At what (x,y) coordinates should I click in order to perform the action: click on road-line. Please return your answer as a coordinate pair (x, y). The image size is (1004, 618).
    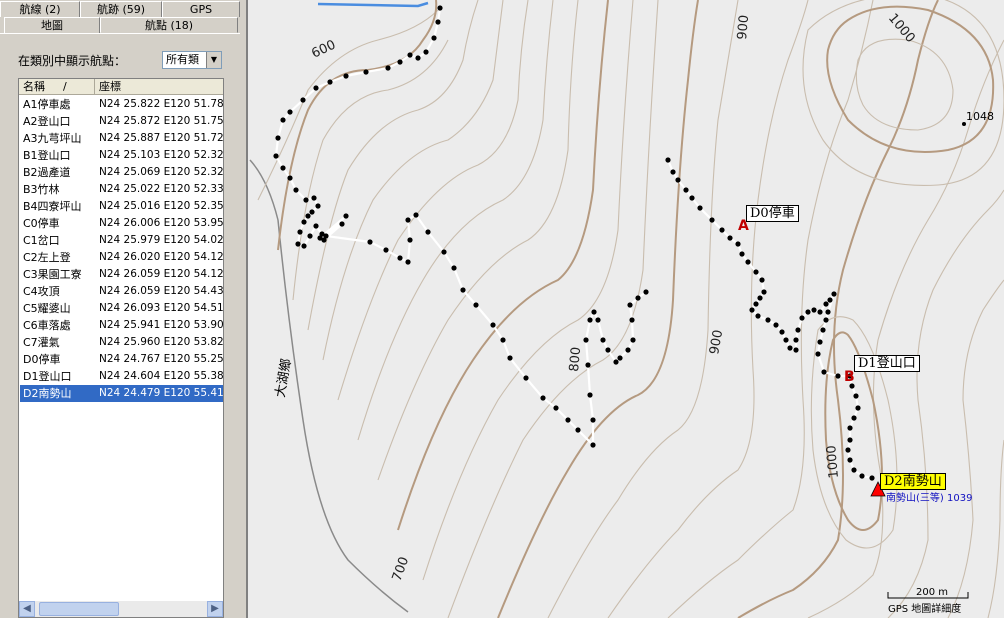
    Looking at the image, I should click on (329, 386).